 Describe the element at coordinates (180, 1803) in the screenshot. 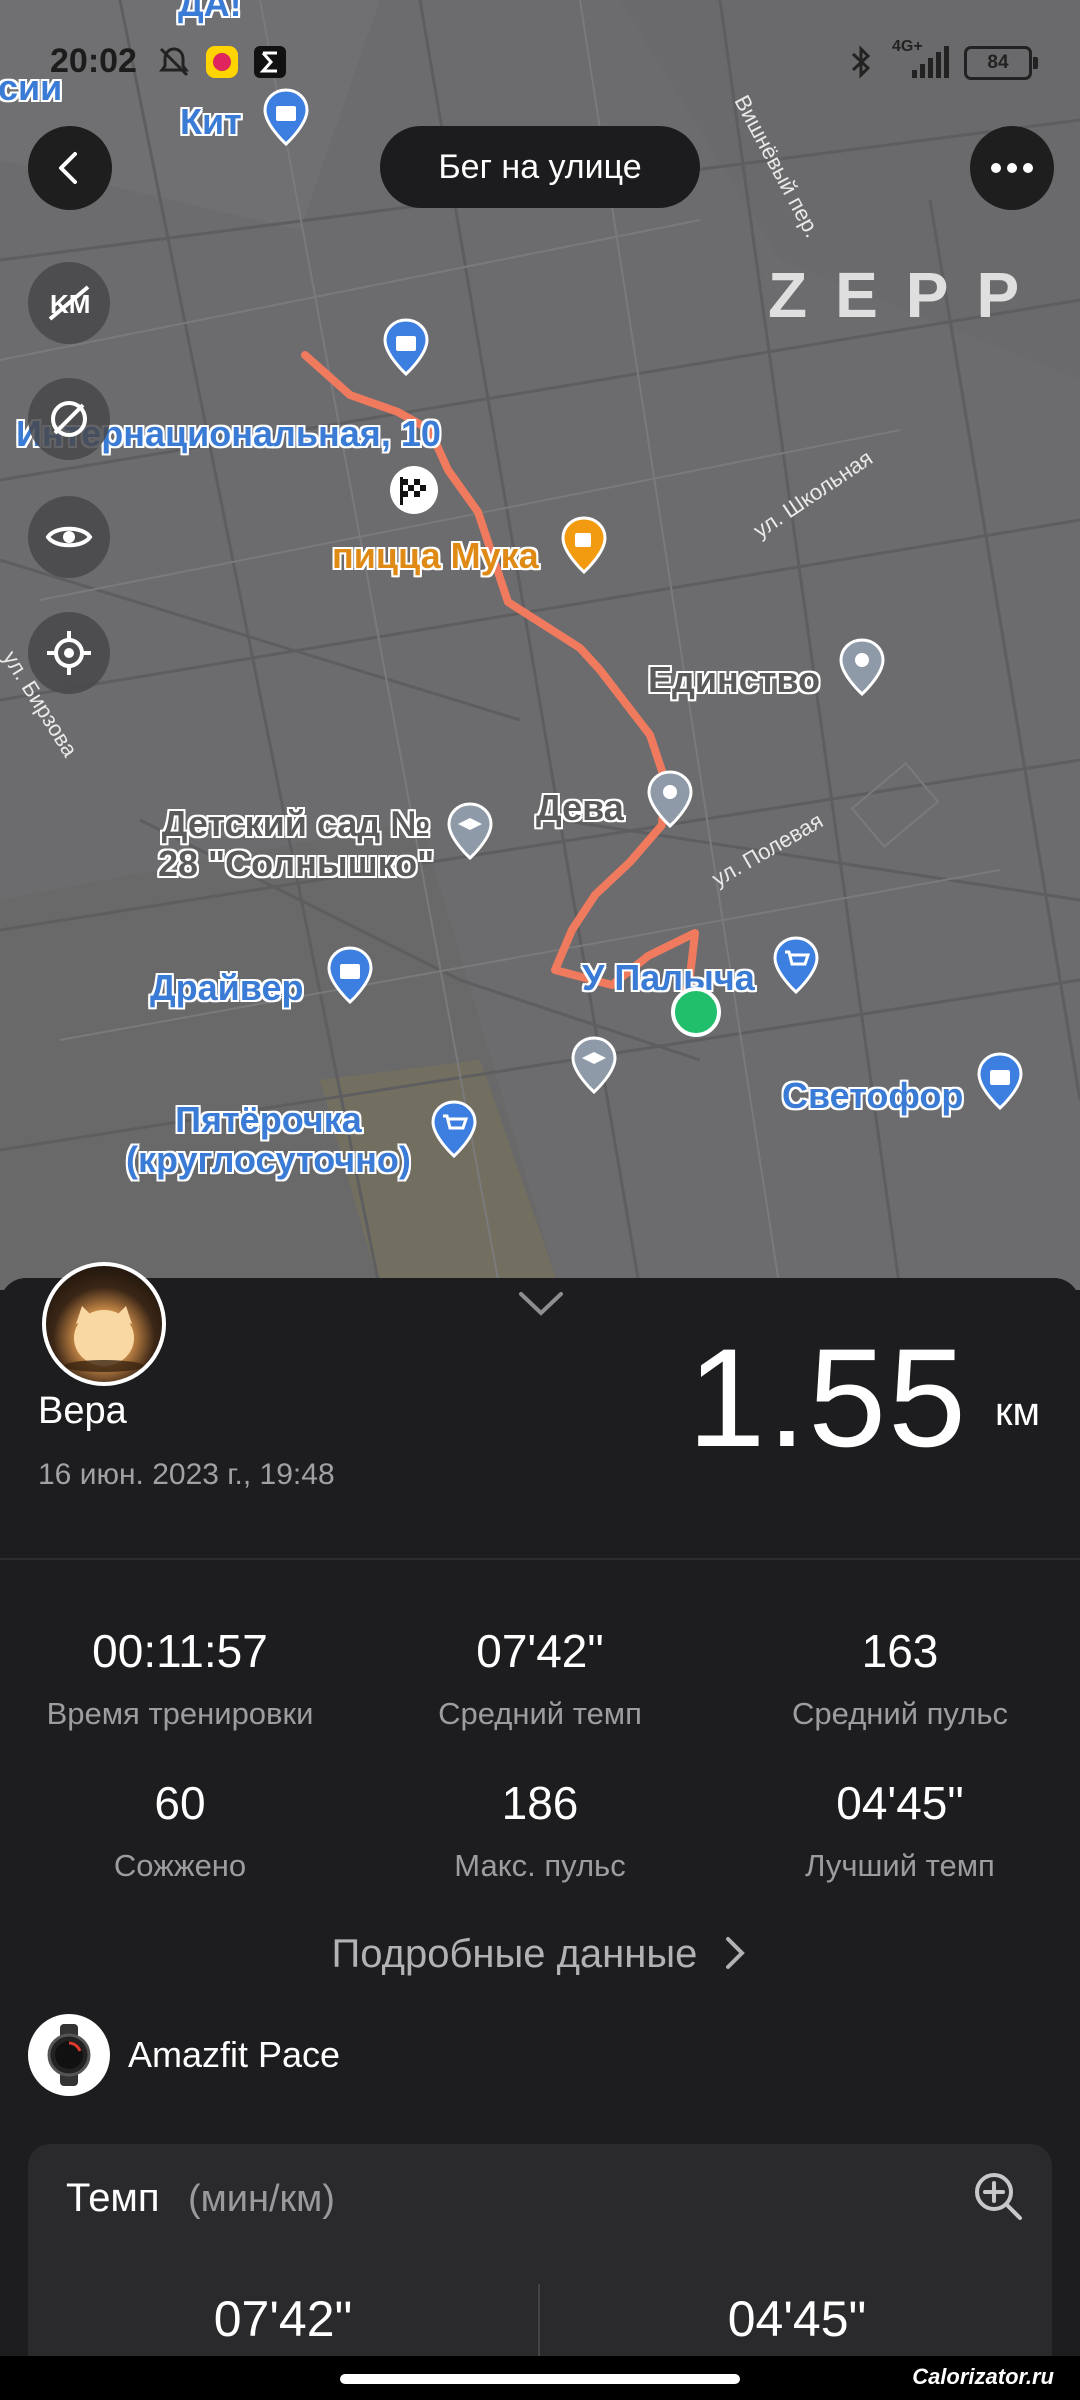

I see `stat-value: 60` at that location.